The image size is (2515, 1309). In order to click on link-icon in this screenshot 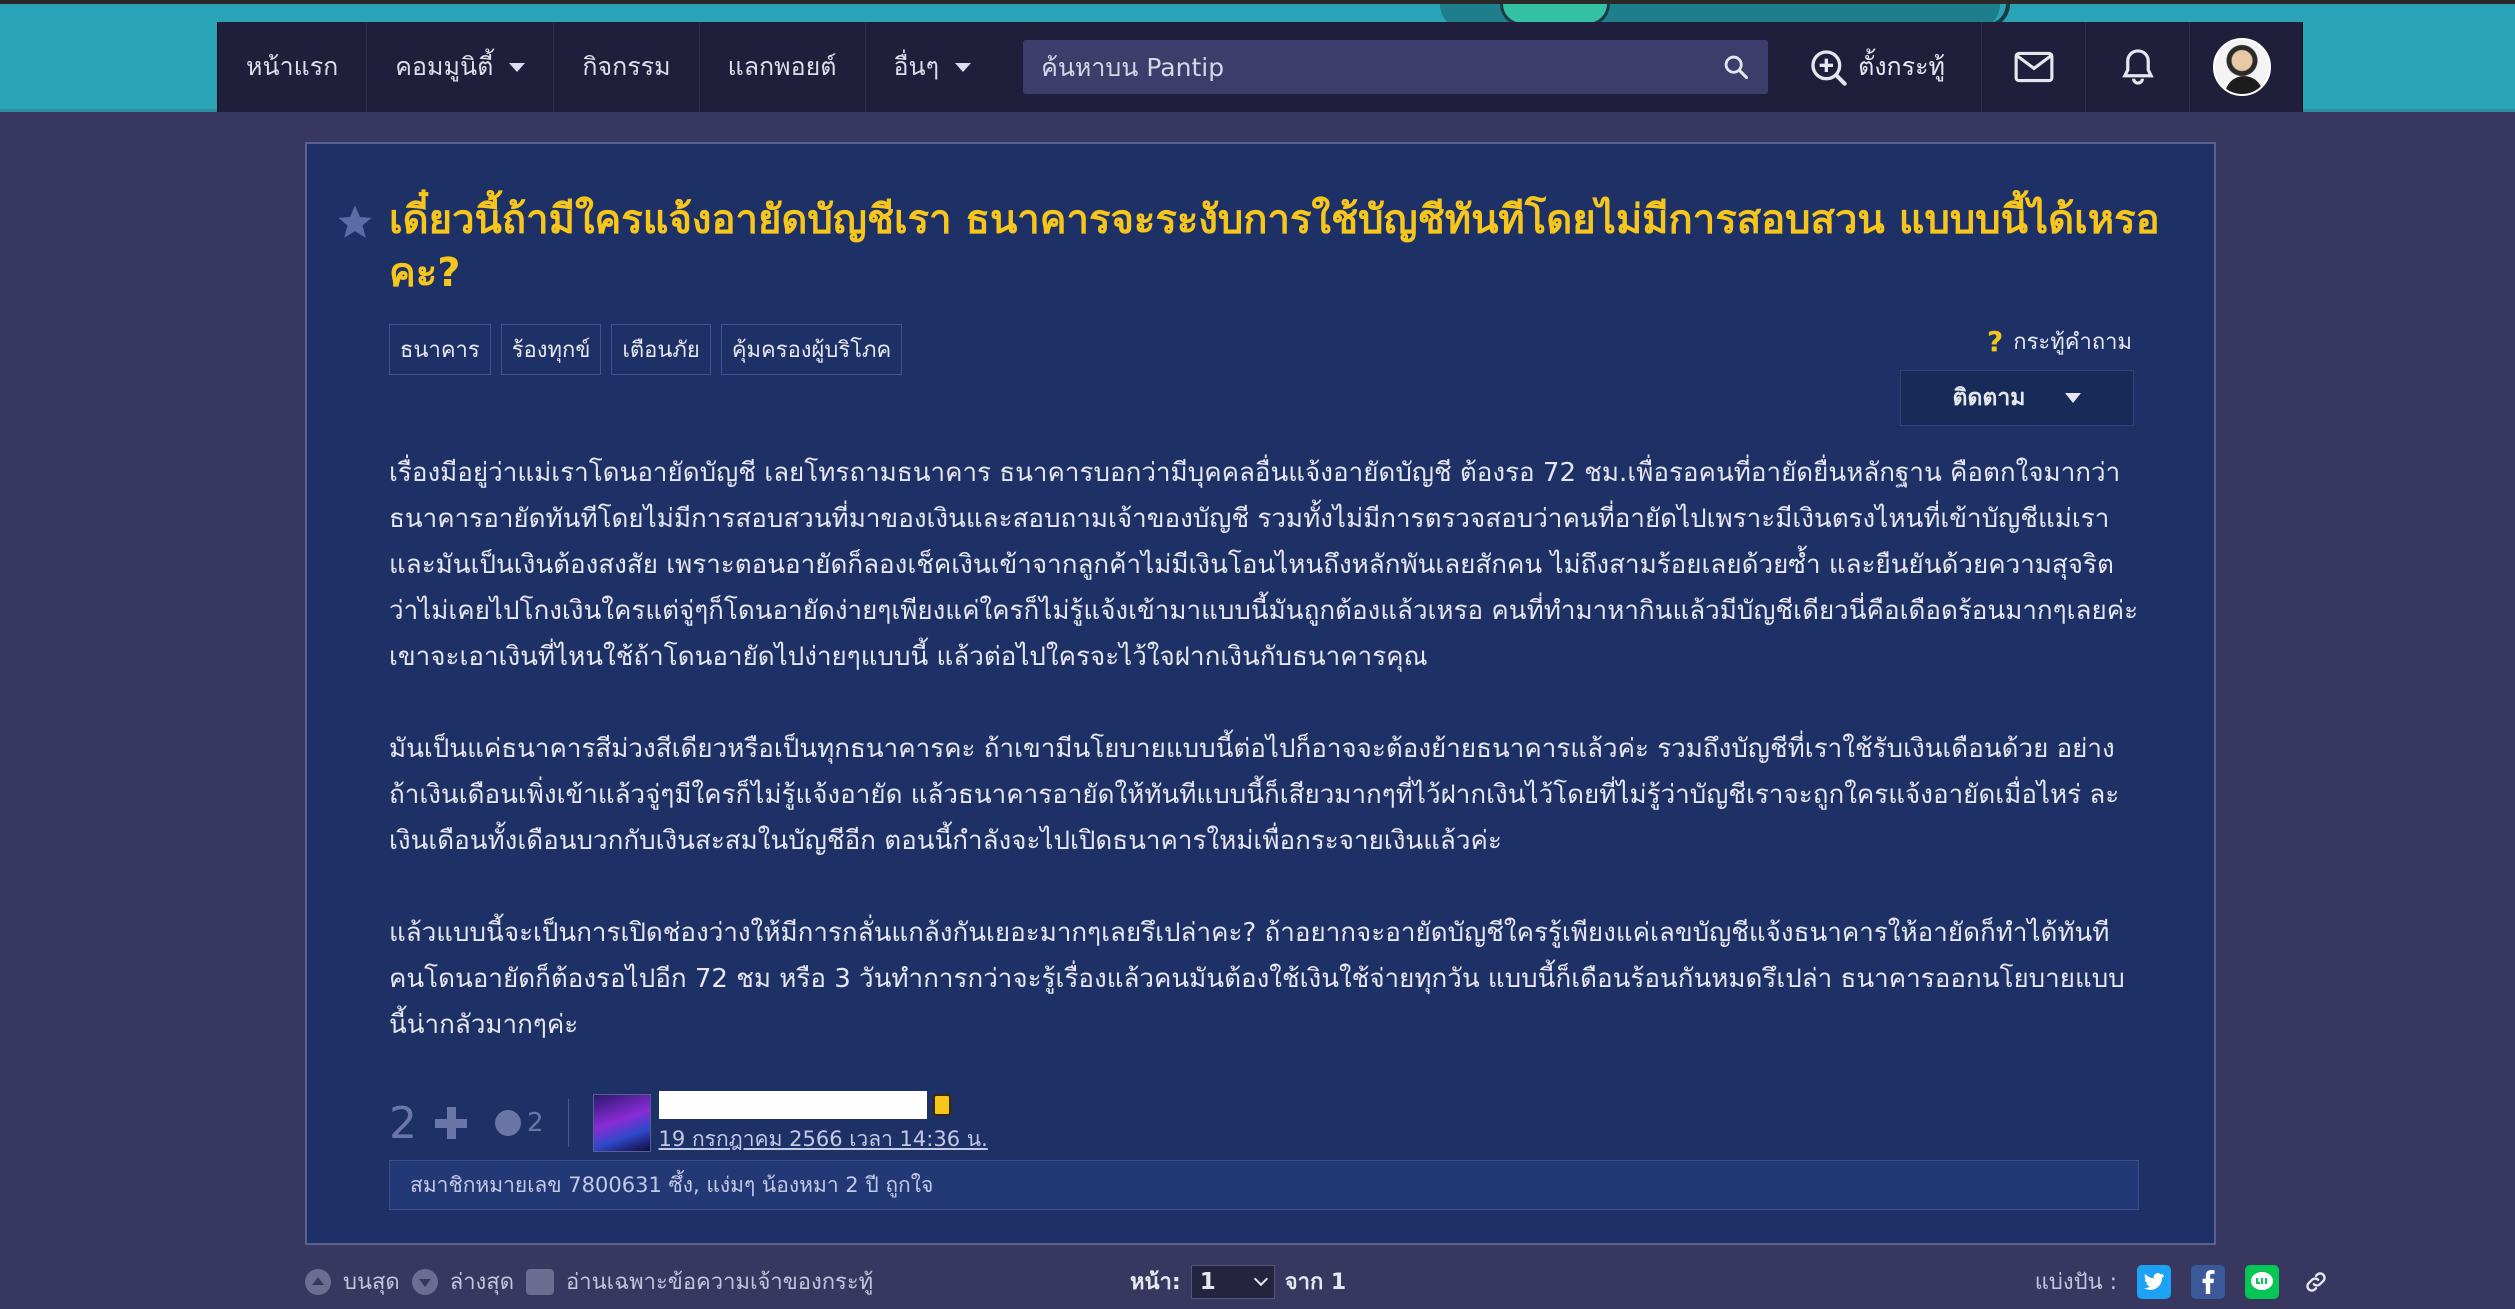, I will do `click(2316, 1281)`.